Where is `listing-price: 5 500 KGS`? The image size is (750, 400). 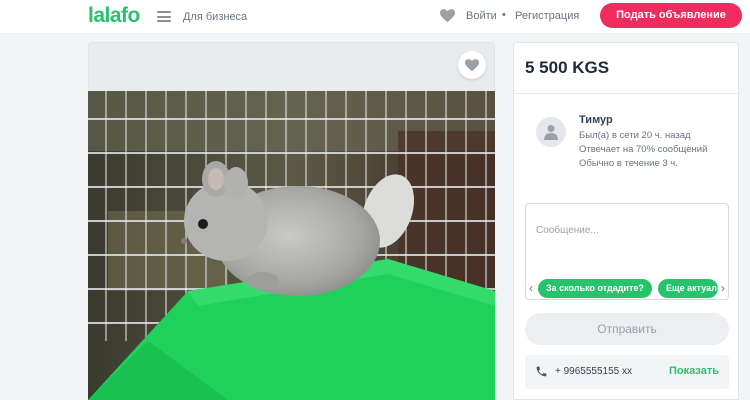
listing-price: 5 500 KGS is located at coordinates (567, 67).